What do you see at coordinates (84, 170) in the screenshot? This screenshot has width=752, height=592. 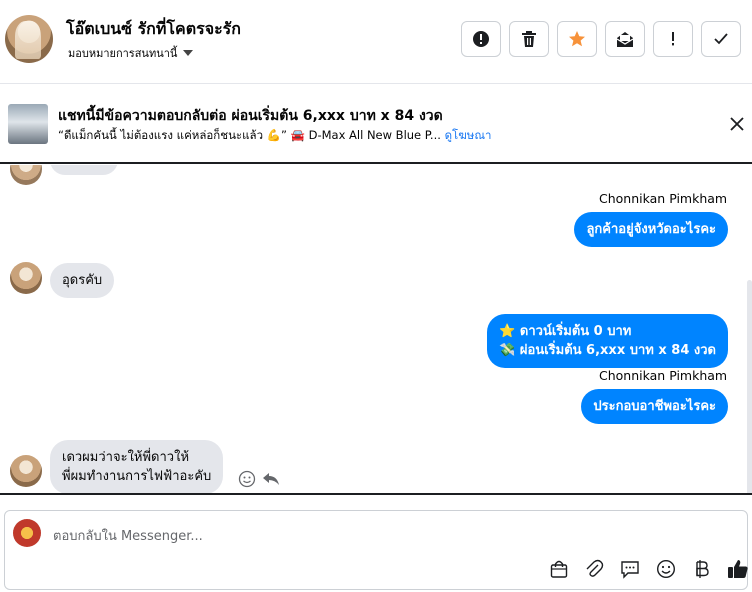 I see `message-bubble-incoming` at bounding box center [84, 170].